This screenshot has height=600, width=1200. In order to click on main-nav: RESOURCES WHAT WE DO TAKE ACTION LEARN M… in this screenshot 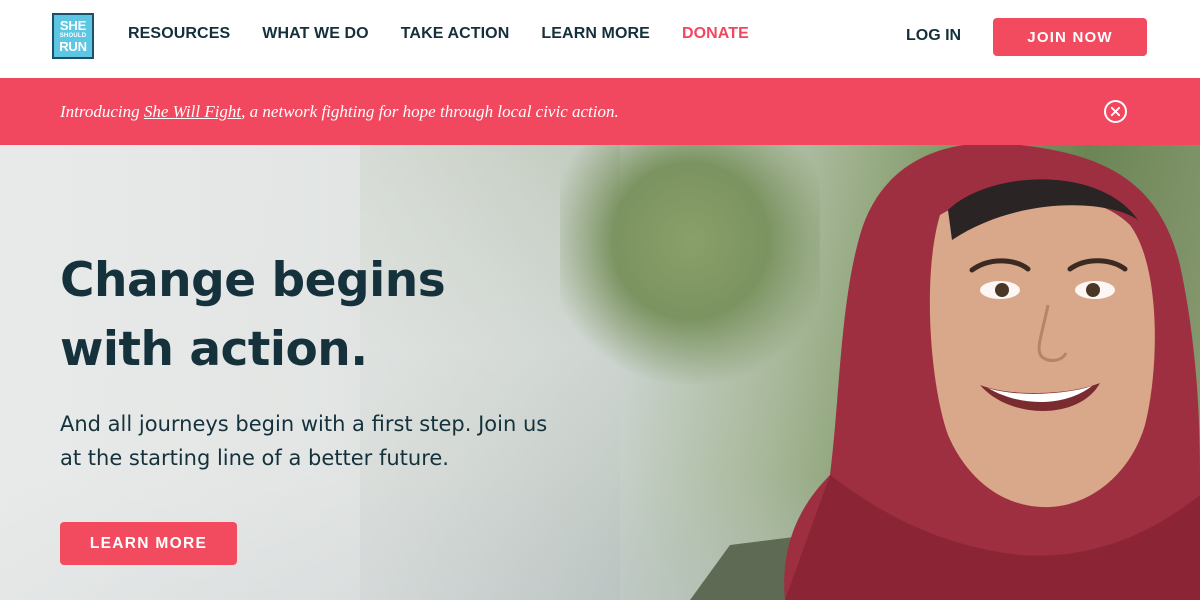, I will do `click(454, 34)`.